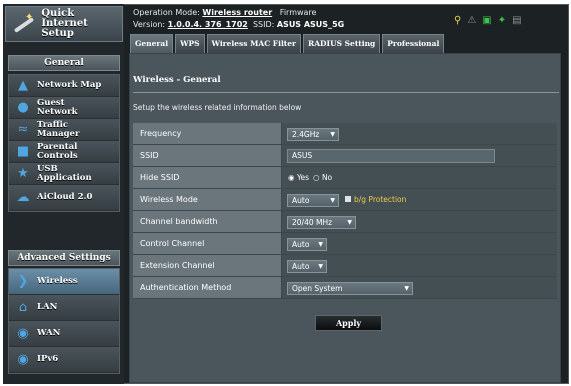  What do you see at coordinates (380, 199) in the screenshot?
I see `bg-protection-label: b/g Protection` at bounding box center [380, 199].